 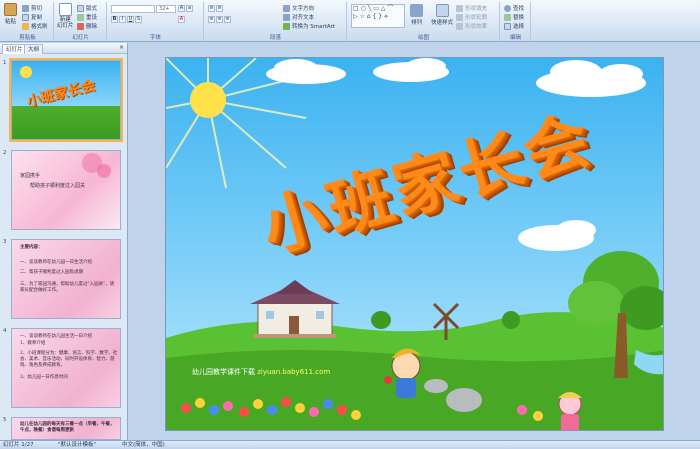 What do you see at coordinates (56, 336) in the screenshot?
I see `thumbnail-text-line: 一、谈谈教师在幼儿园生活一日介绍` at bounding box center [56, 336].